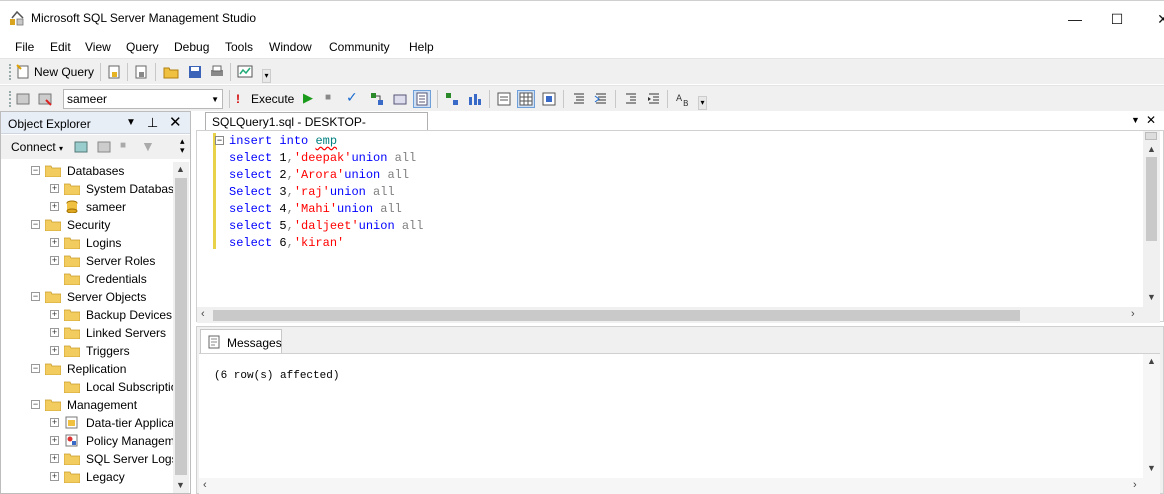 The image size is (1164, 494). Describe the element at coordinates (326, 158) in the screenshot. I see `code-line: select 1,'deepak'union all` at that location.